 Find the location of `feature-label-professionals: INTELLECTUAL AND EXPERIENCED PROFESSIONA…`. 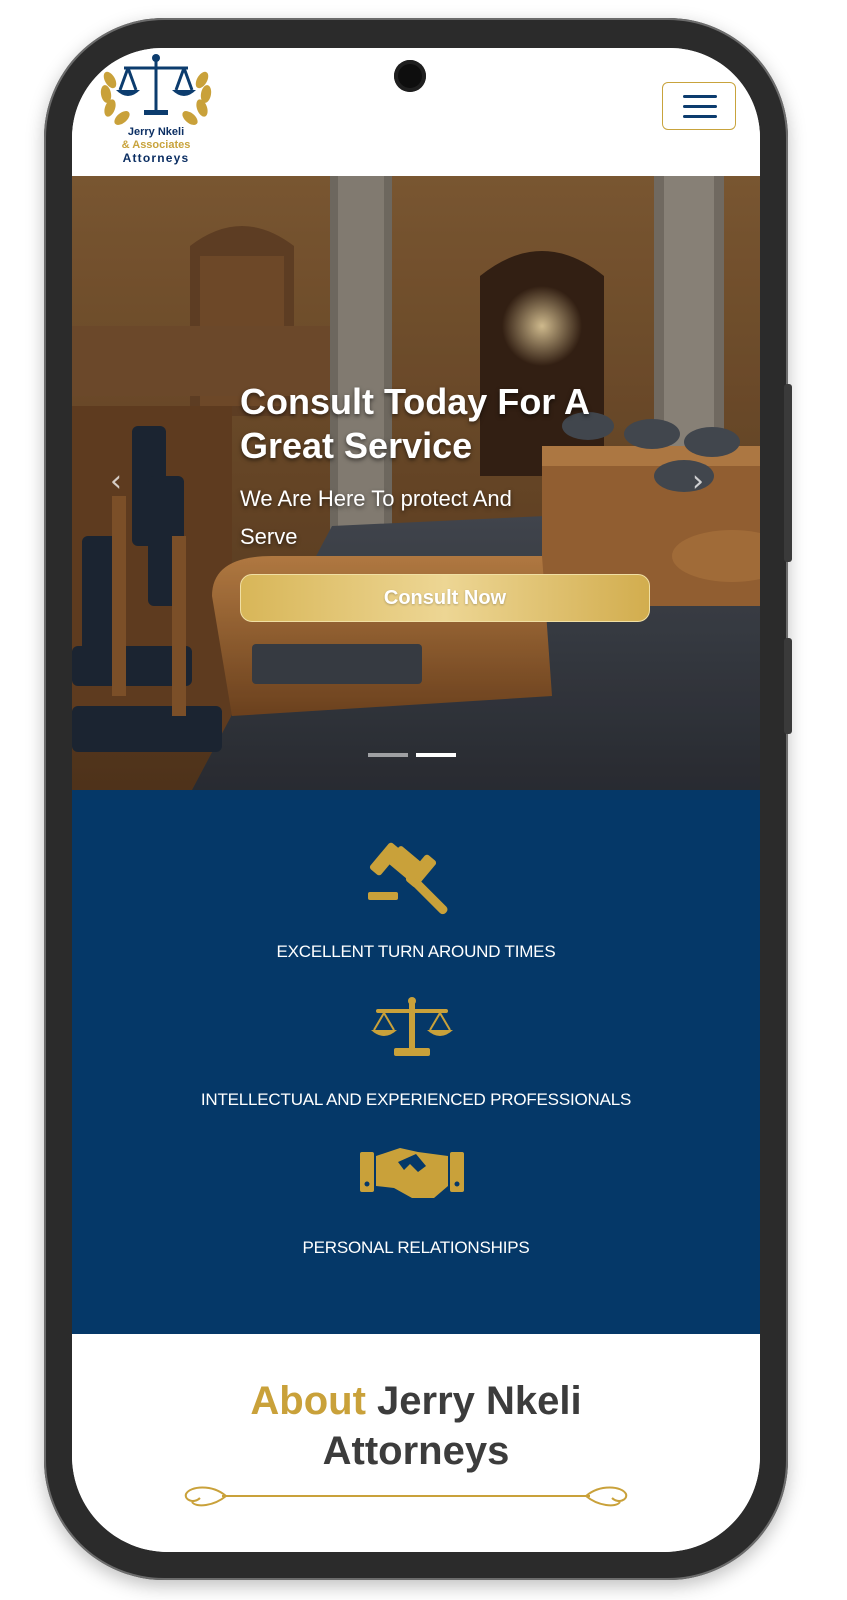

feature-label-professionals: INTELLECTUAL AND EXPERIENCED PROFESSIONA… is located at coordinates (416, 1099).